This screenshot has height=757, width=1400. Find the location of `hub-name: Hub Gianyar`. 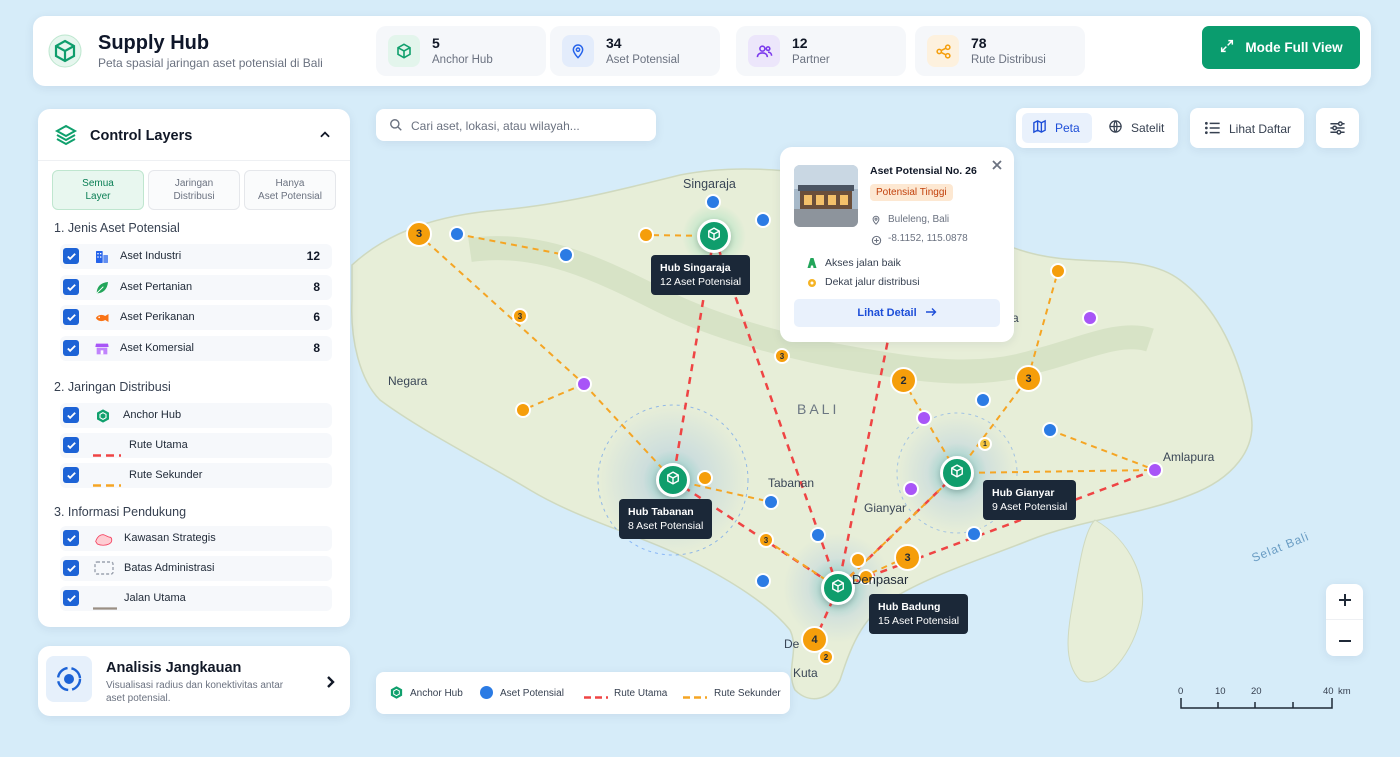

hub-name: Hub Gianyar is located at coordinates (1023, 493).